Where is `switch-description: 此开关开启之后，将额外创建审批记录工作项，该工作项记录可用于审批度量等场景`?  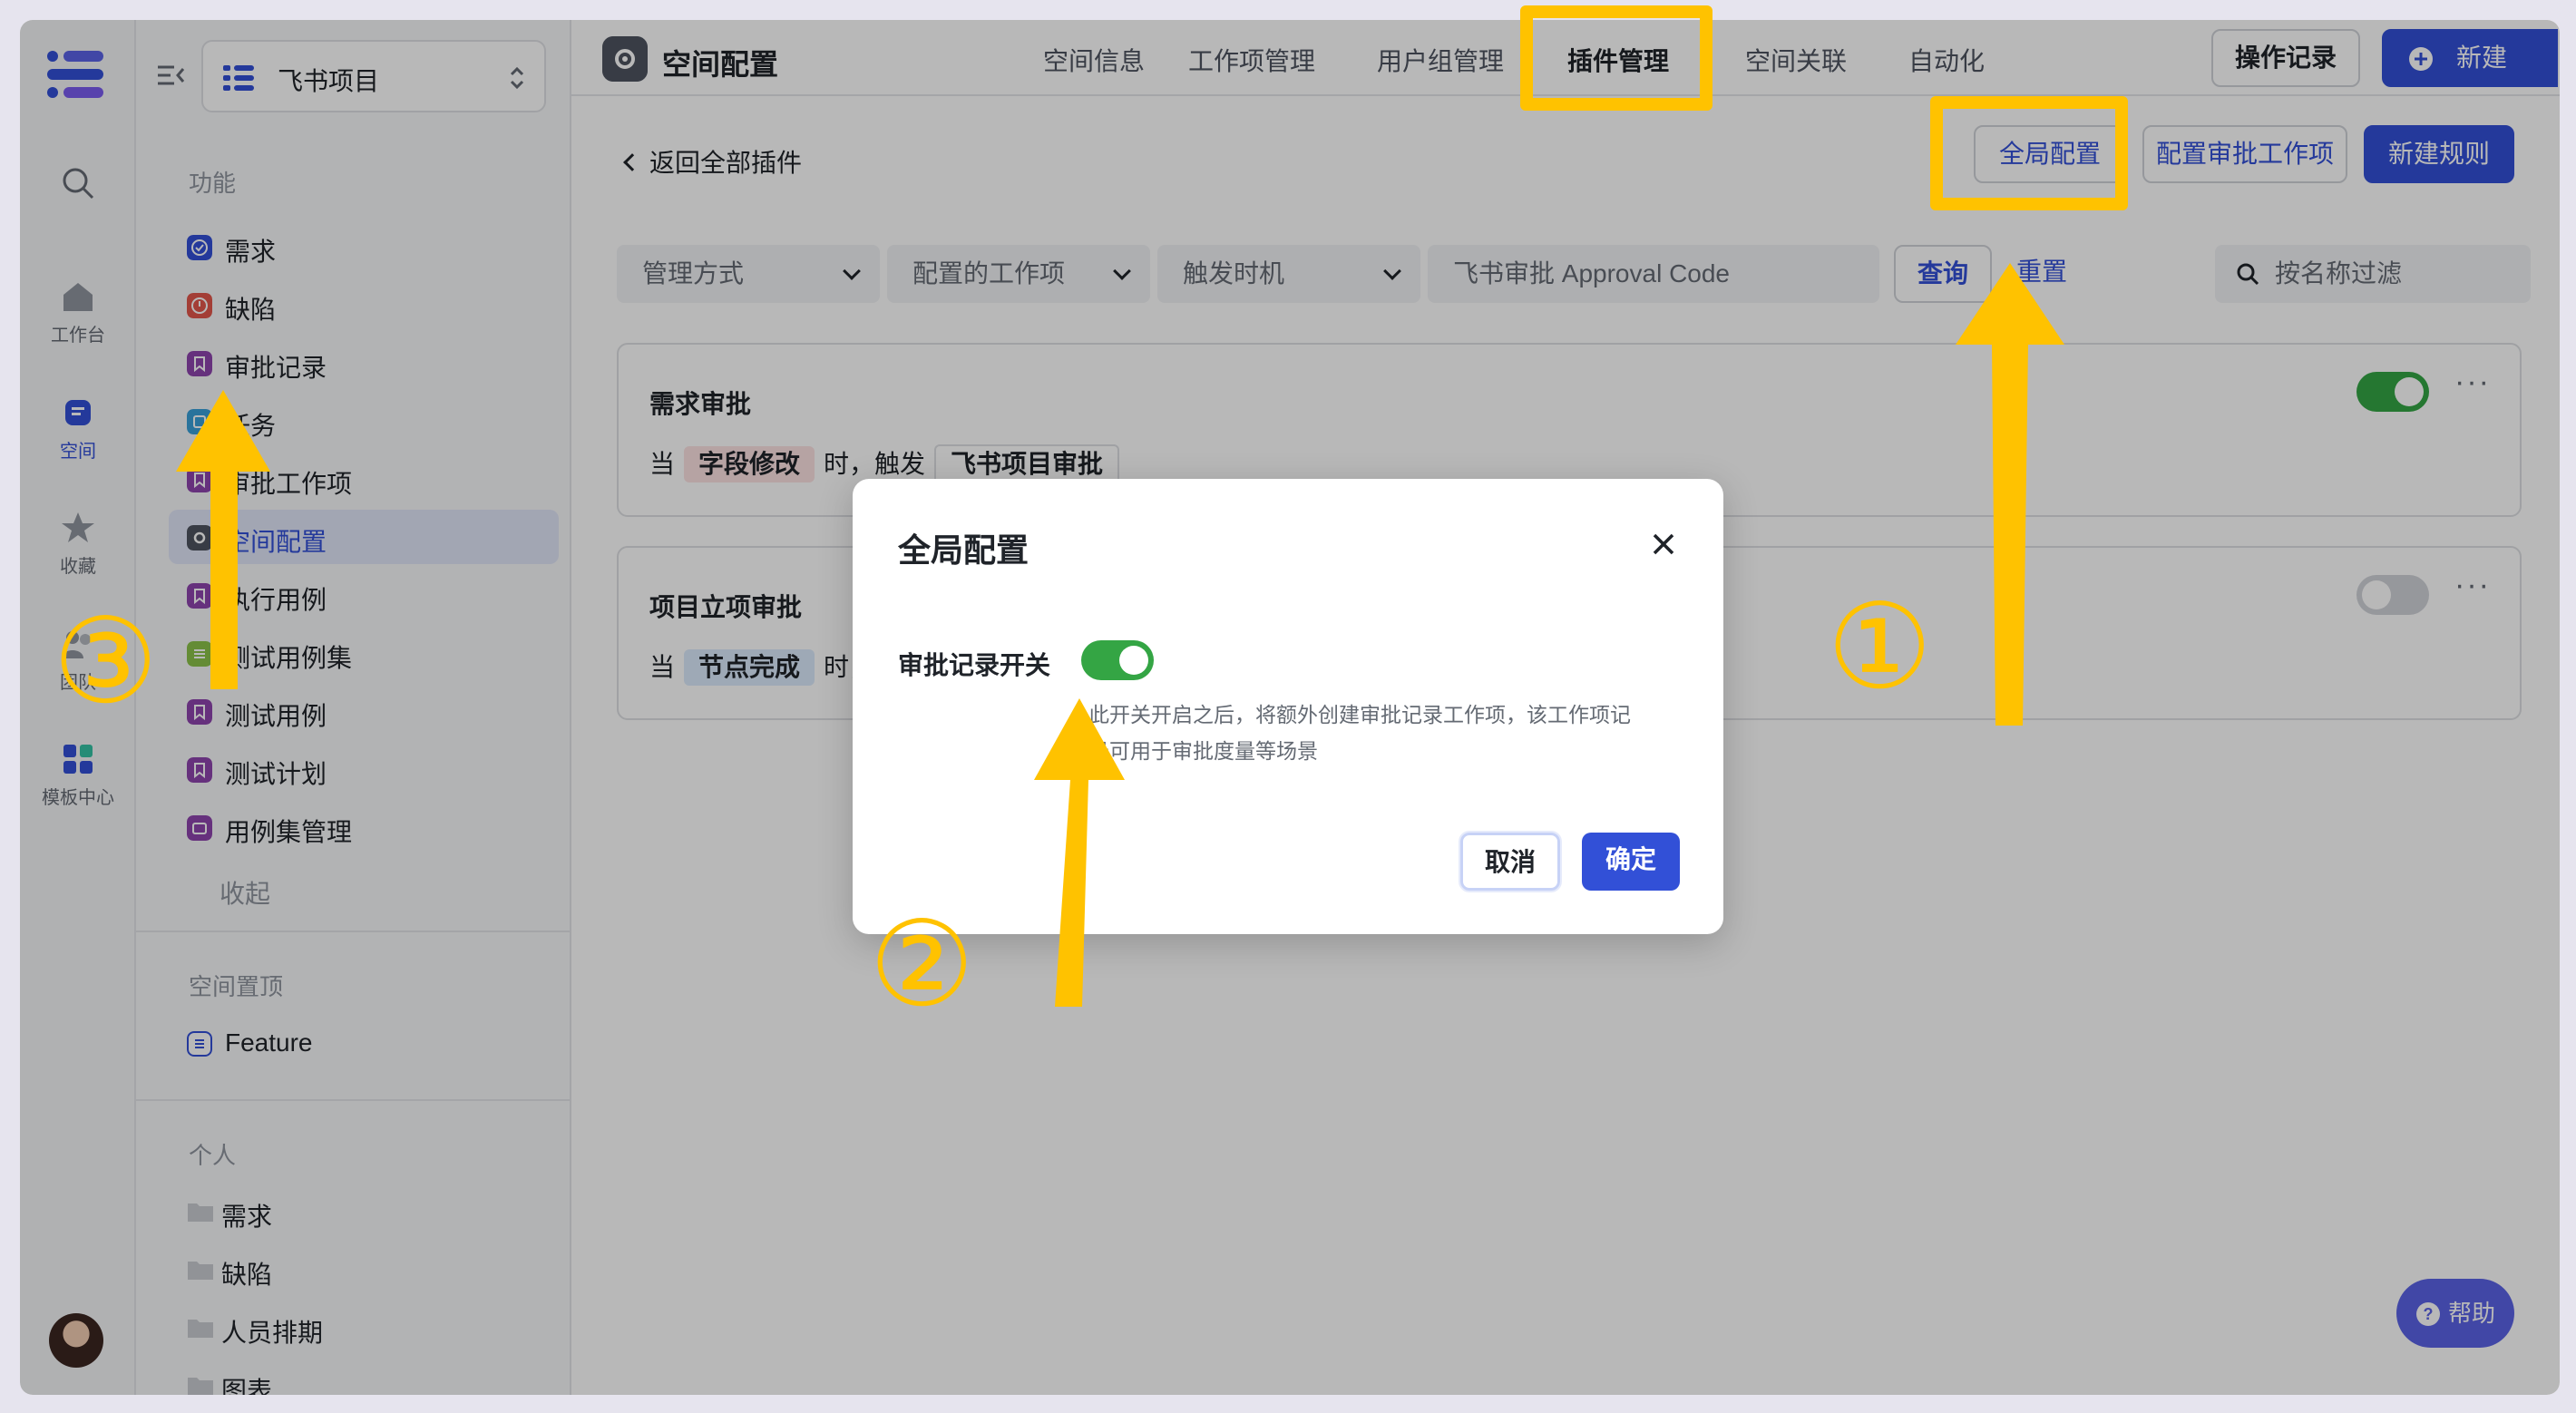 switch-description: 此开关开启之后，将额外创建审批记录工作项，该工作项记录可用于审批度量等场景 is located at coordinates (1359, 733).